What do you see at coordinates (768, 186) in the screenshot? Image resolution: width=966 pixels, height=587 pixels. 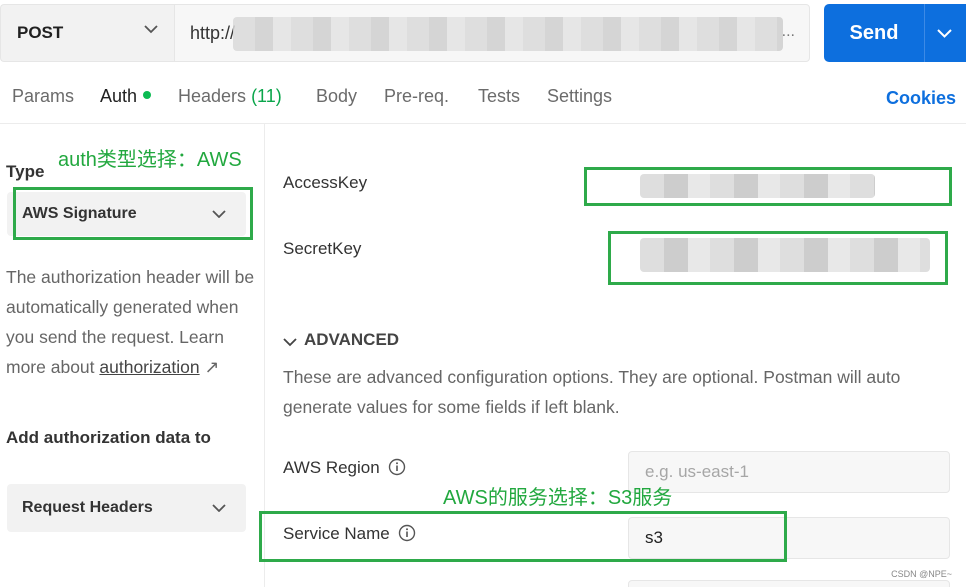 I see `annotation-box-access-key` at bounding box center [768, 186].